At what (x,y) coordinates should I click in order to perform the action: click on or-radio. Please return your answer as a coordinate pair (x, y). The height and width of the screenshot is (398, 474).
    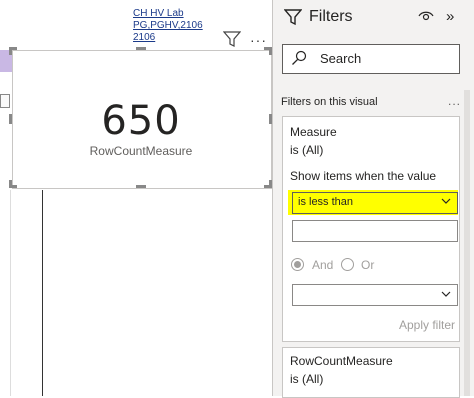
    Looking at the image, I should click on (347, 264).